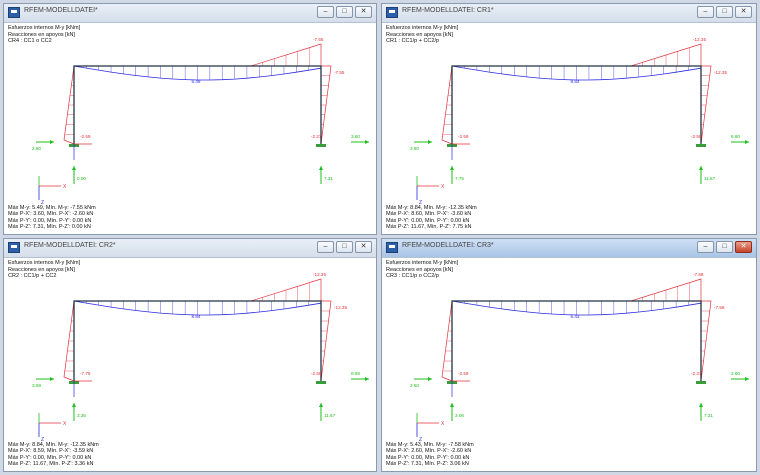 The image size is (760, 475). Describe the element at coordinates (735, 373) in the screenshot. I see `value-label-react-right-x: 2.60` at that location.